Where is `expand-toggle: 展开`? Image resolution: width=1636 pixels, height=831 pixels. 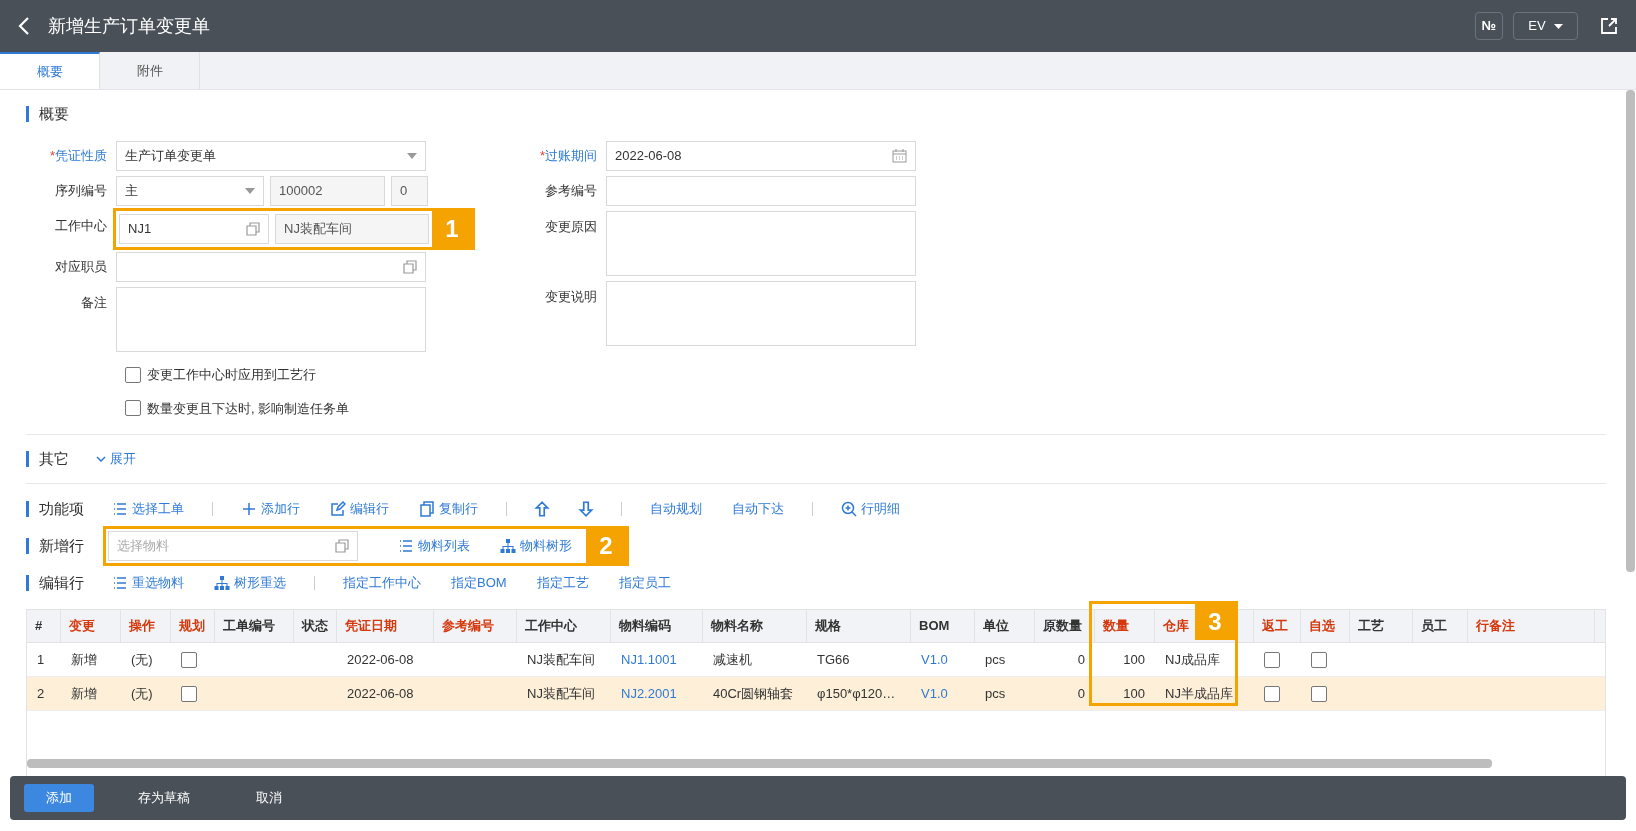
expand-toggle: 展开 is located at coordinates (116, 459).